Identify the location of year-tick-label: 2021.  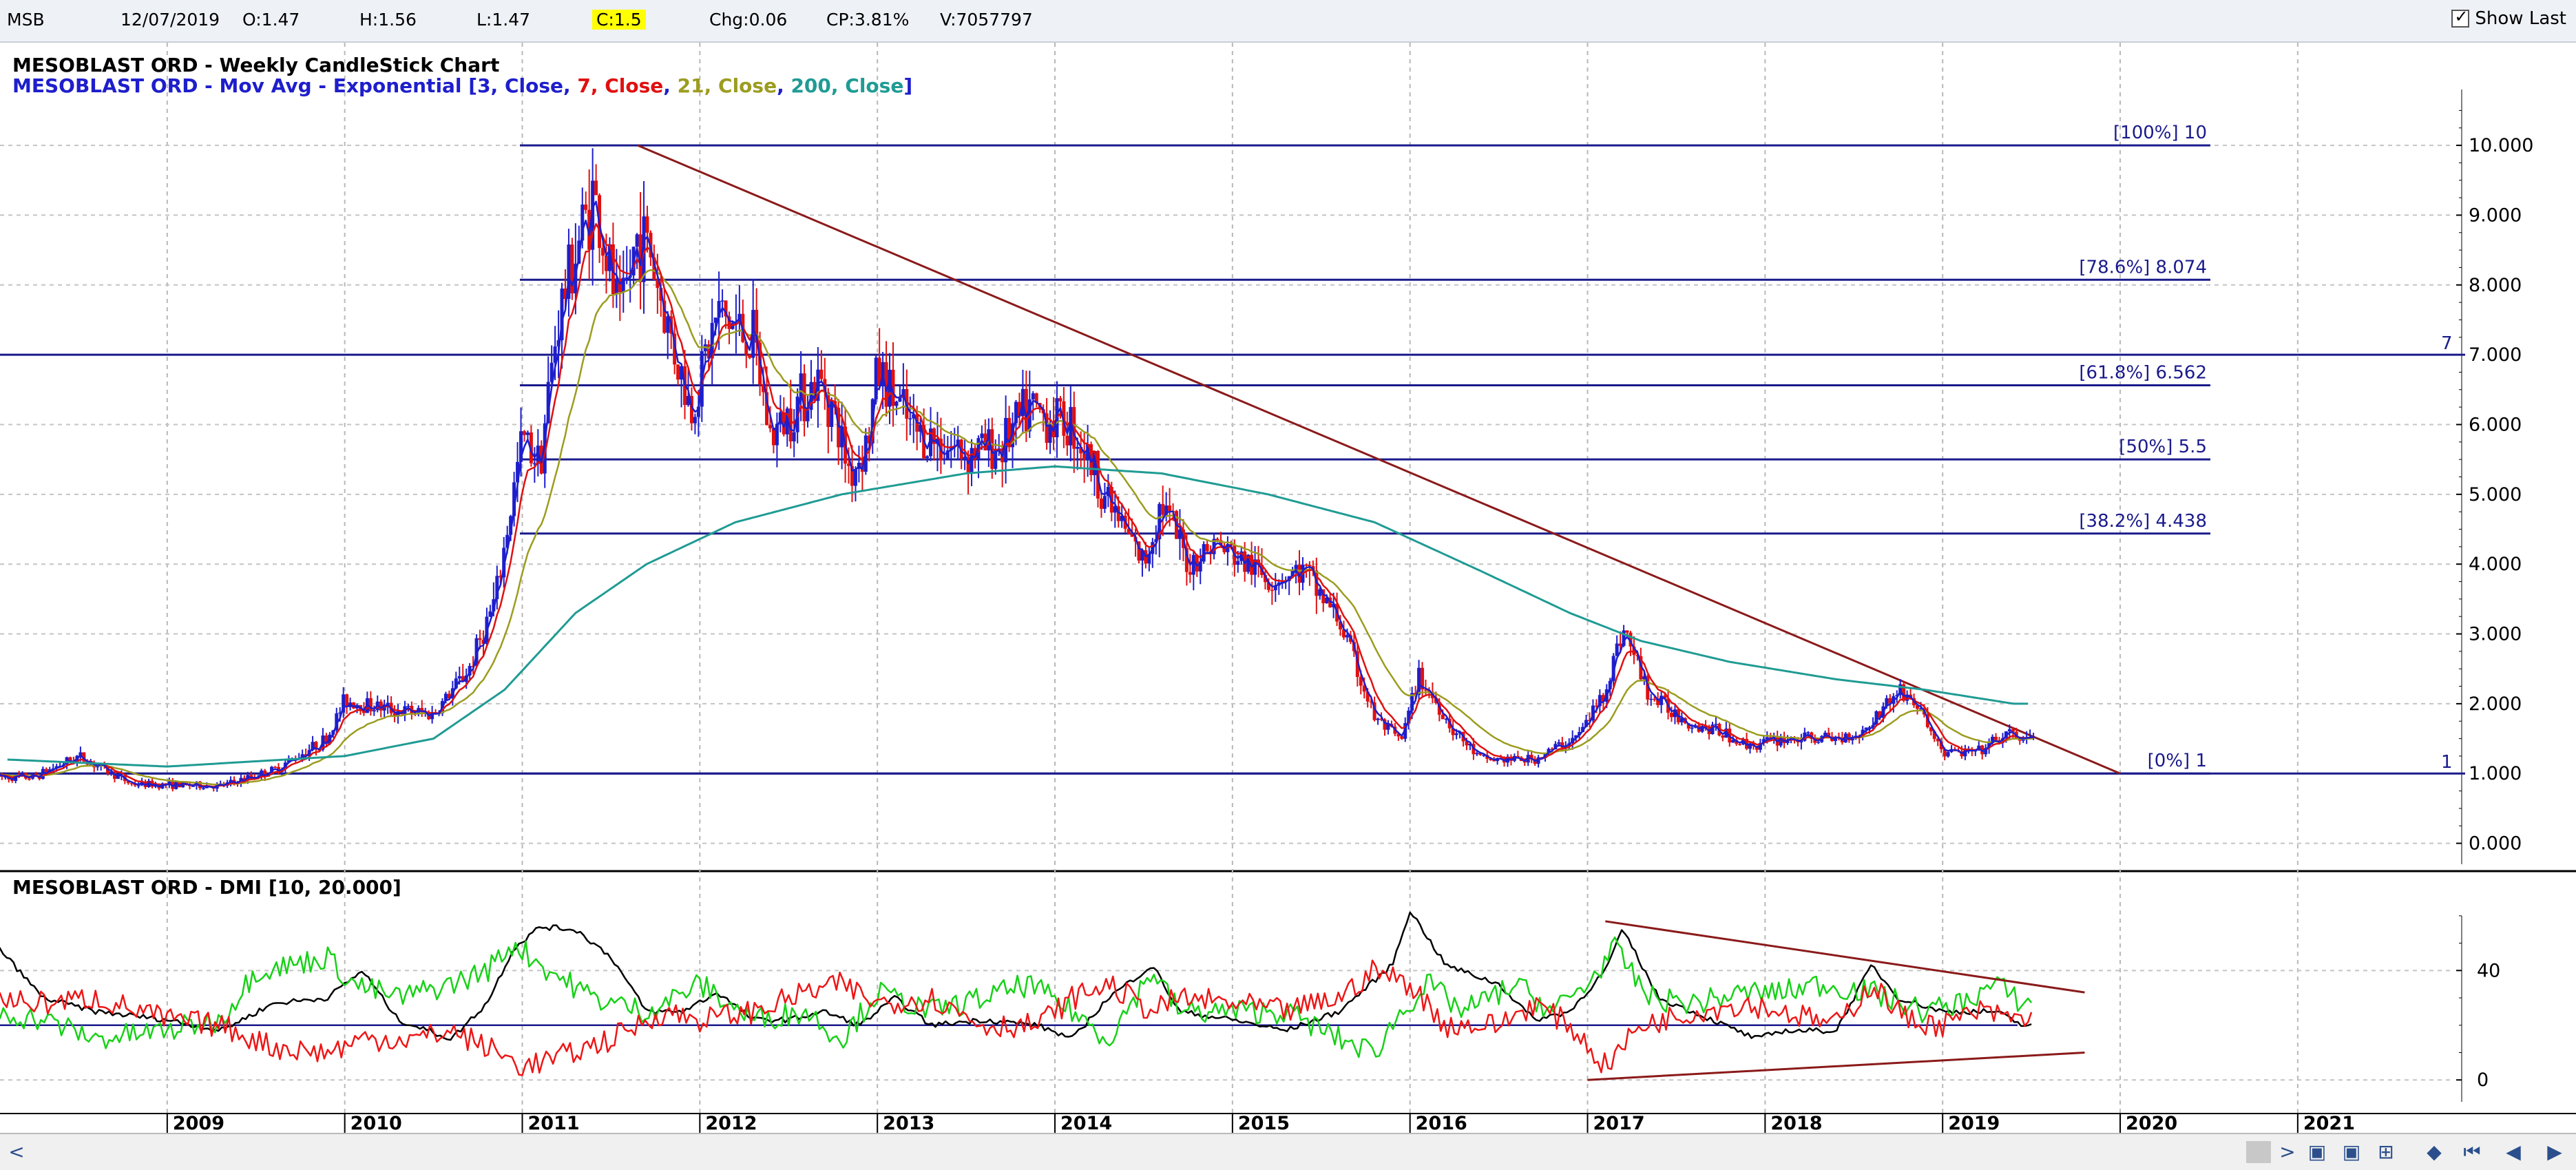
(2329, 1123).